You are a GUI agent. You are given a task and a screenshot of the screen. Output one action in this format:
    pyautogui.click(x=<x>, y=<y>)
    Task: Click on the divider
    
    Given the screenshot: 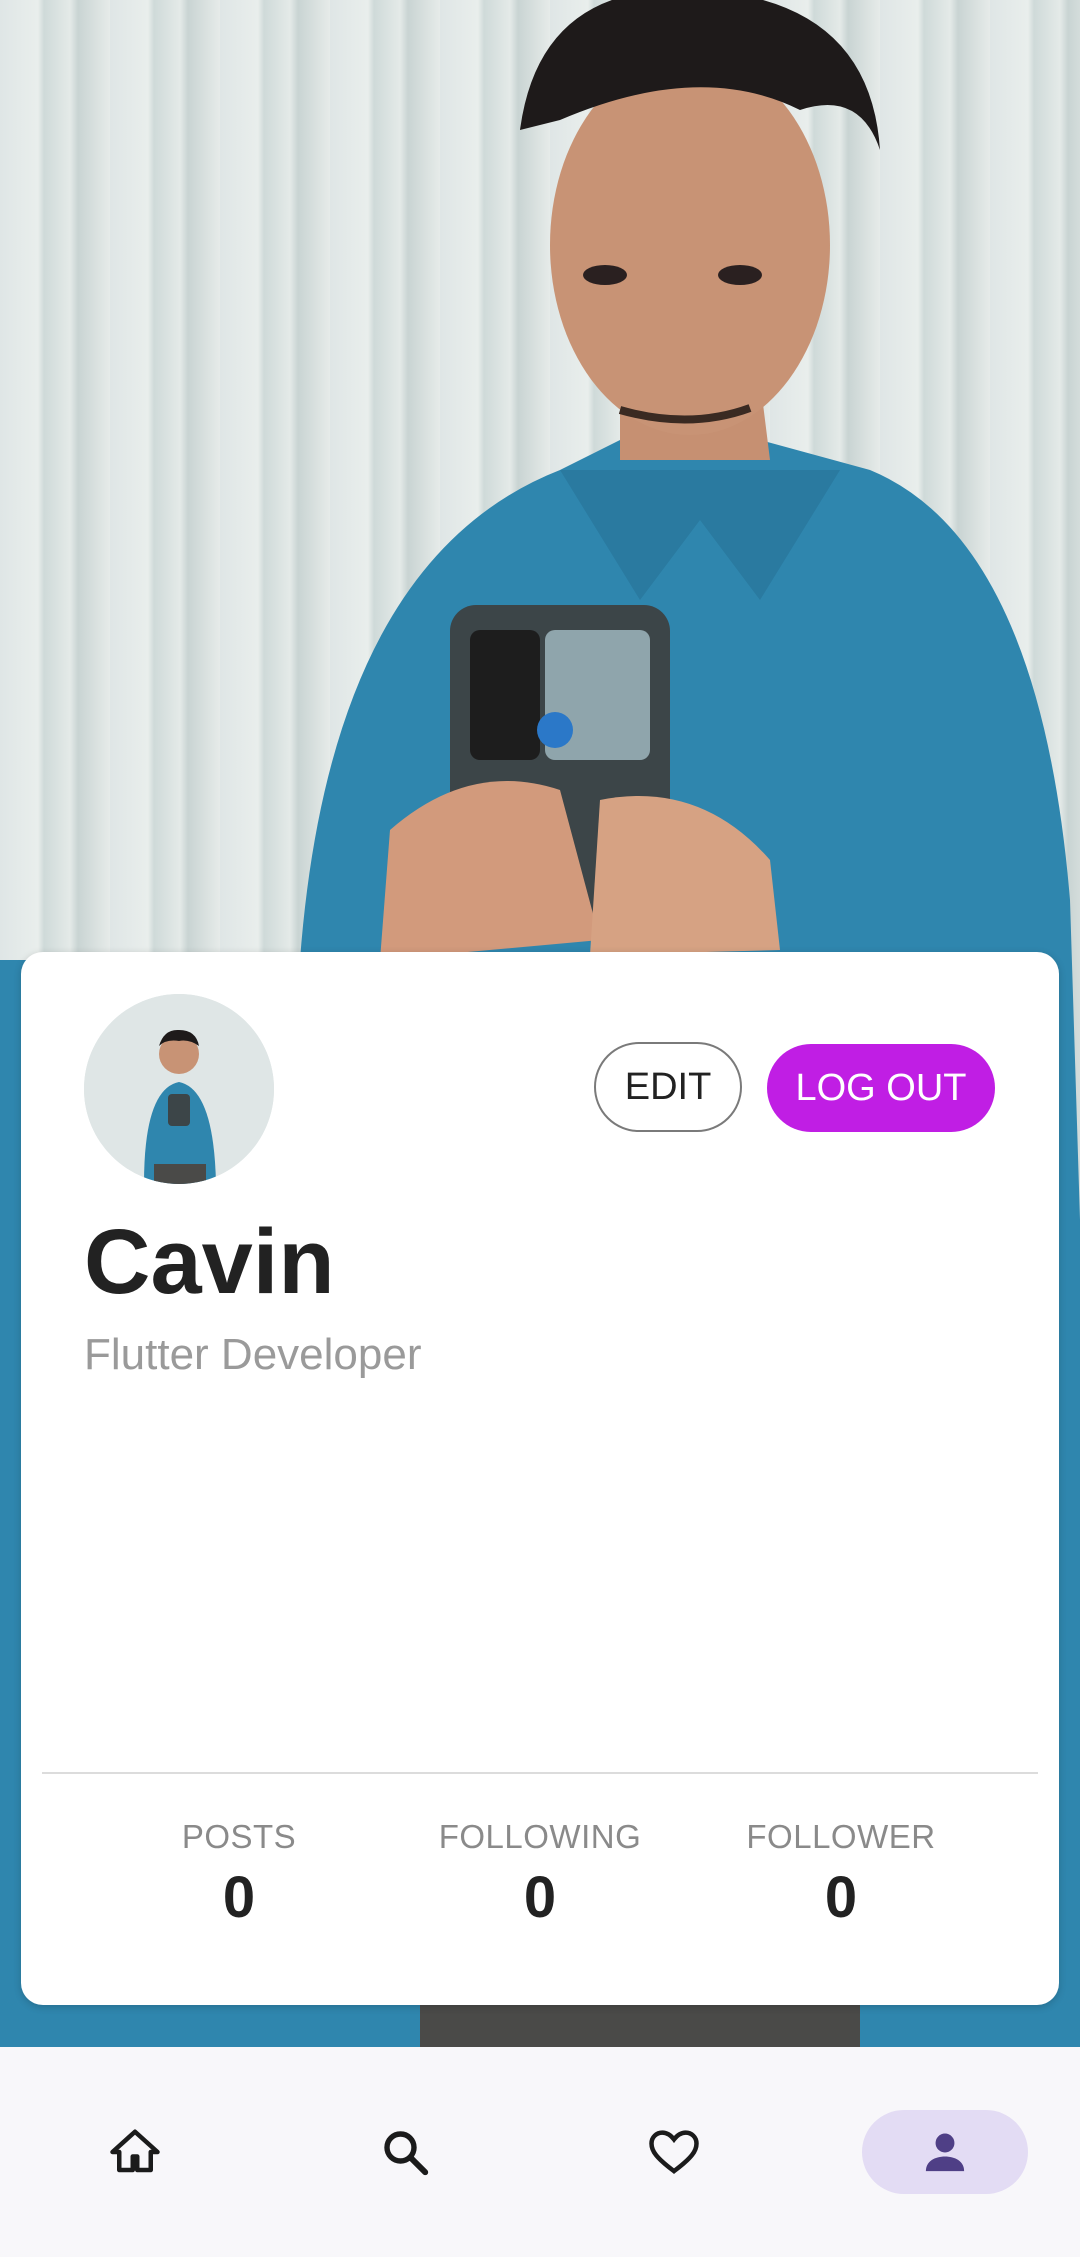 What is the action you would take?
    pyautogui.click(x=540, y=1773)
    